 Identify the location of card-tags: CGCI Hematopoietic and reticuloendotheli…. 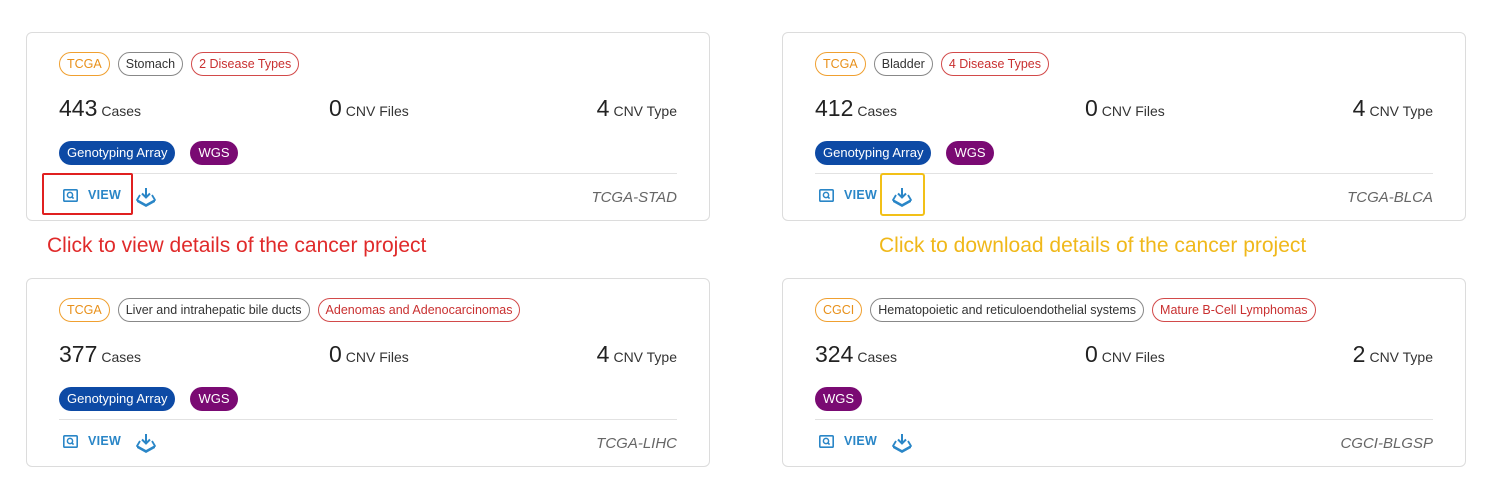
(1065, 310).